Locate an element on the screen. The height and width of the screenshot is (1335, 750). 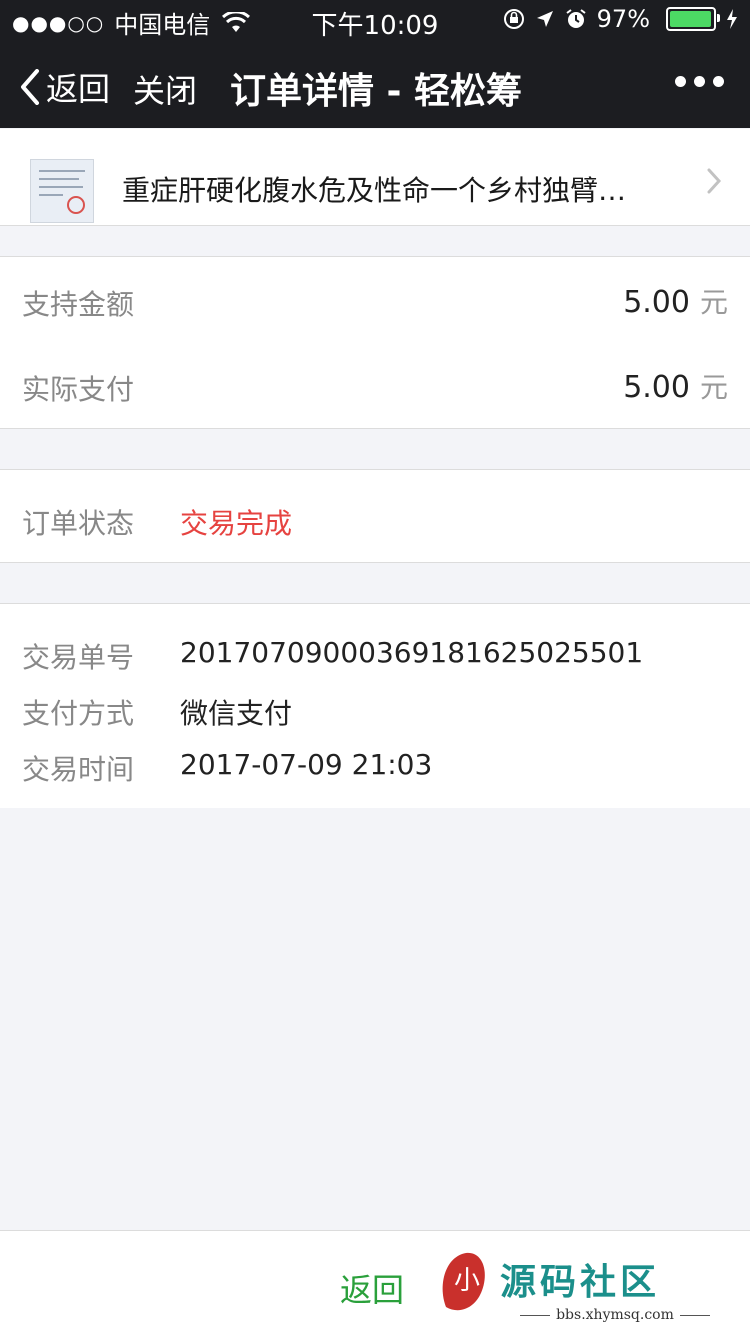
bottom-bar: 返回 小 源码社区 bbs.xhymsq.com is located at coordinates (375, 1282).